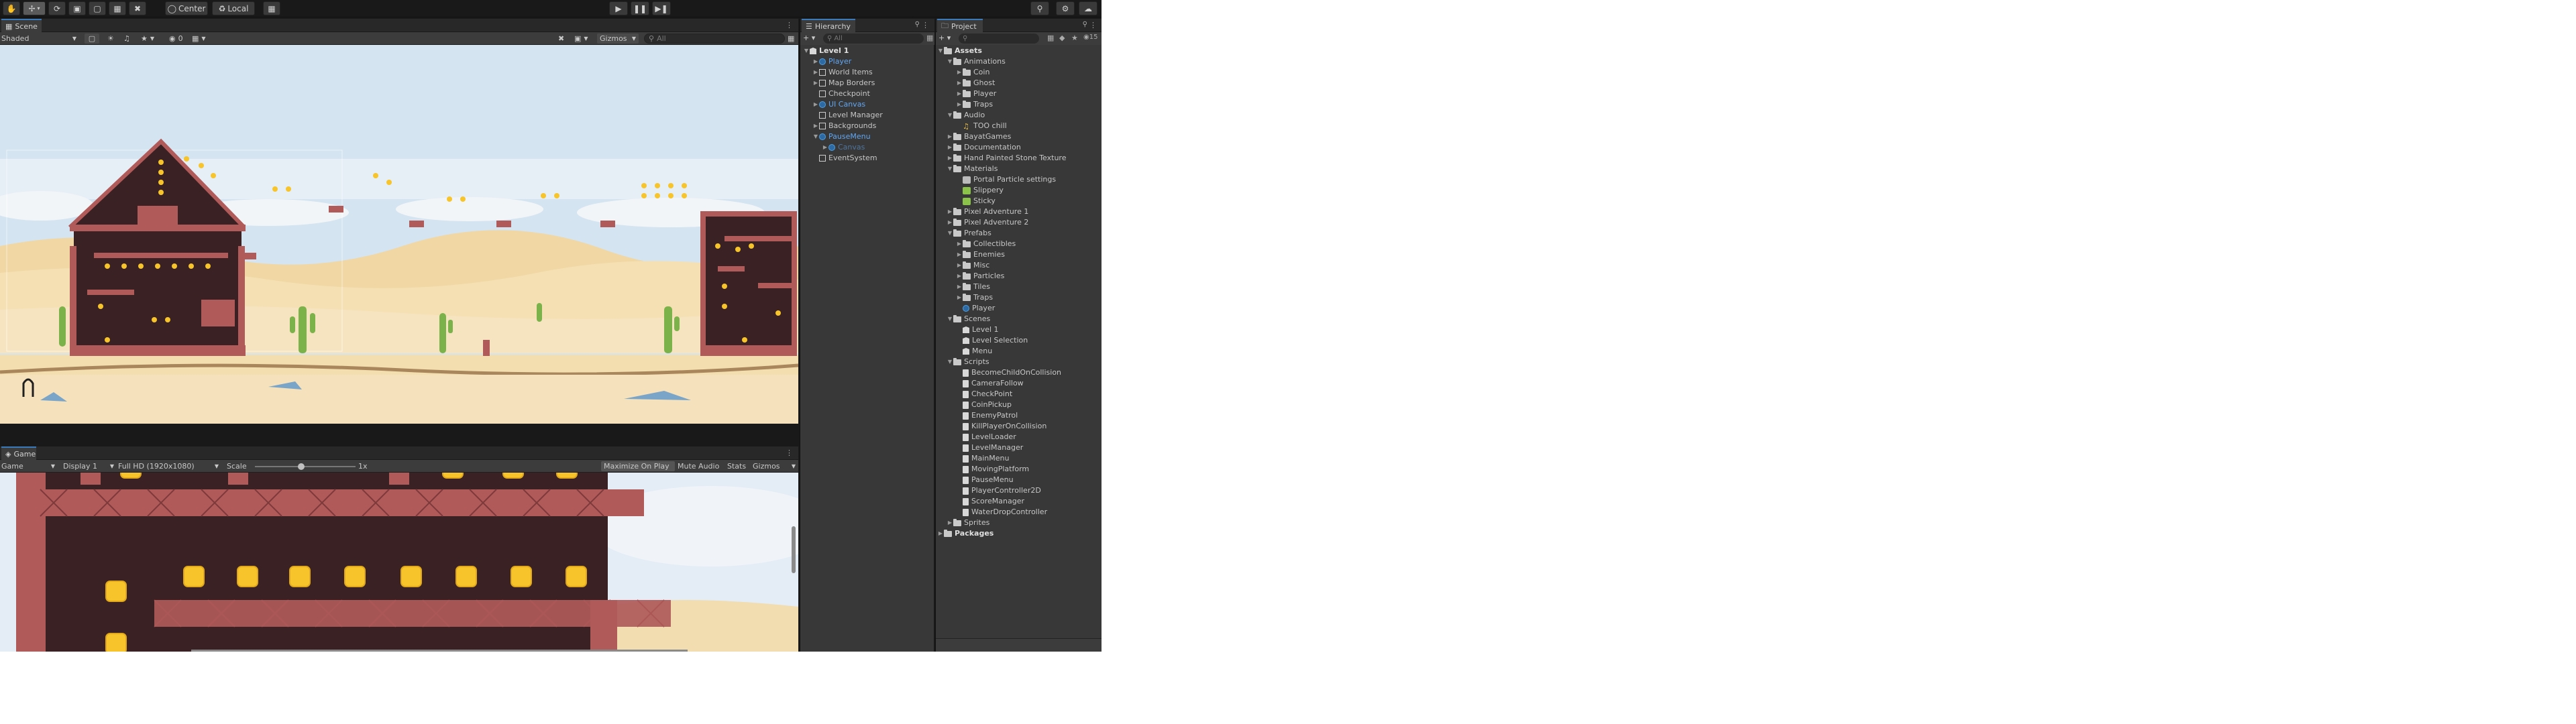  I want to click on project-item-row: ▶ Coin, so click(1019, 72).